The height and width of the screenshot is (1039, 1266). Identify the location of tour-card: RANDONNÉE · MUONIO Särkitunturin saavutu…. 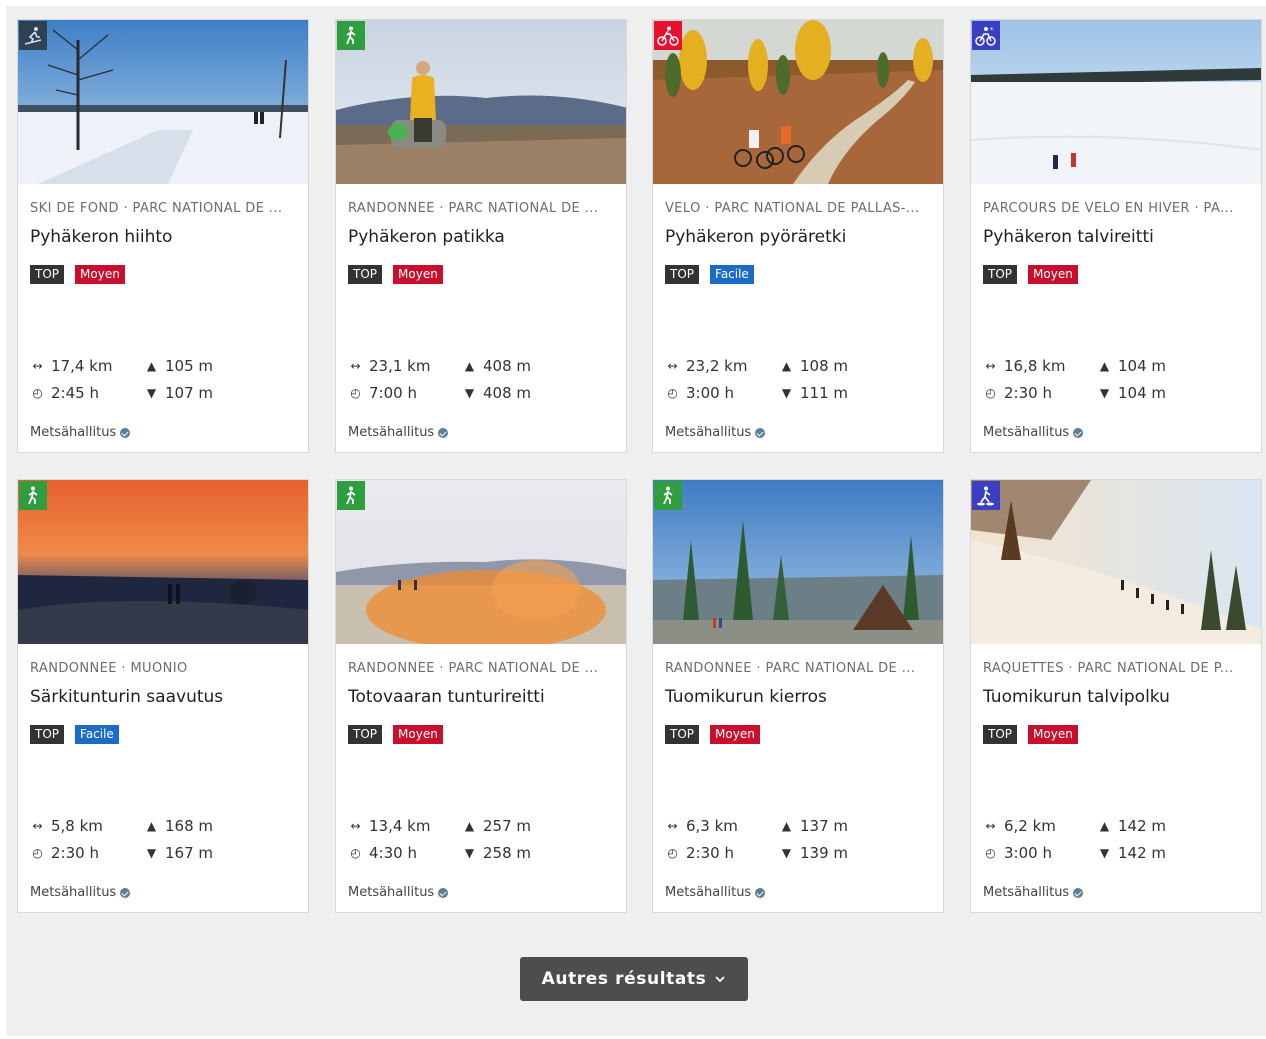
(163, 696).